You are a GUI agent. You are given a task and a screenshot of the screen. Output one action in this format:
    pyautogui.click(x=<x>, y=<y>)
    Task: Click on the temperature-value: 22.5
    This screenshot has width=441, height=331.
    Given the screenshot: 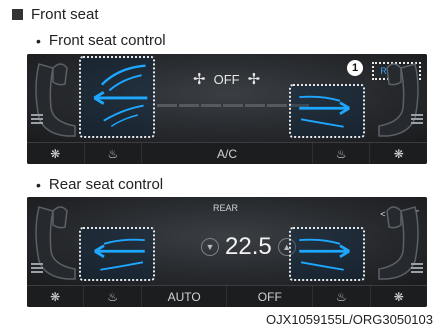 What is the action you would take?
    pyautogui.click(x=248, y=246)
    